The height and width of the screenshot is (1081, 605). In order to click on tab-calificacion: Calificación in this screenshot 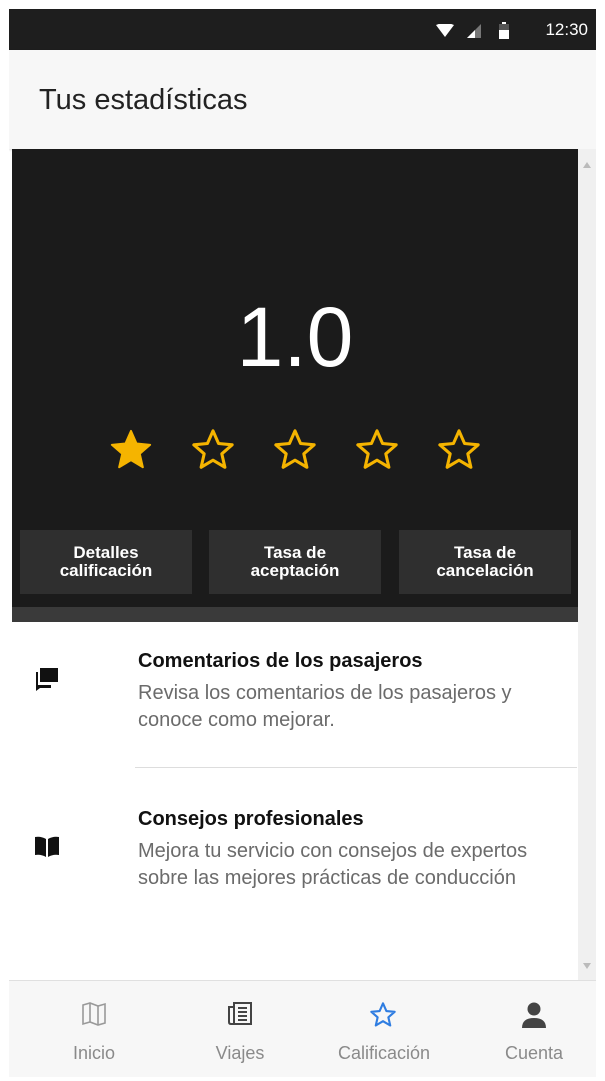, I will do `click(384, 1029)`.